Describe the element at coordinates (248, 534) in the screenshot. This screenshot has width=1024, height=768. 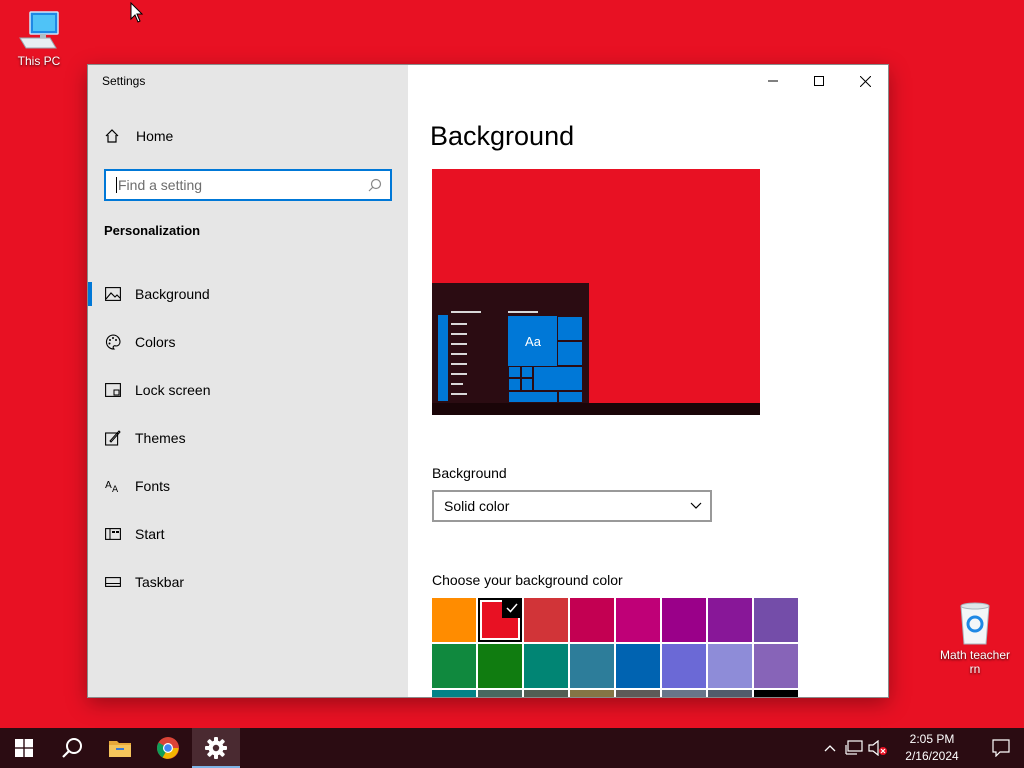
I see `sidebar-item-start: Start` at that location.